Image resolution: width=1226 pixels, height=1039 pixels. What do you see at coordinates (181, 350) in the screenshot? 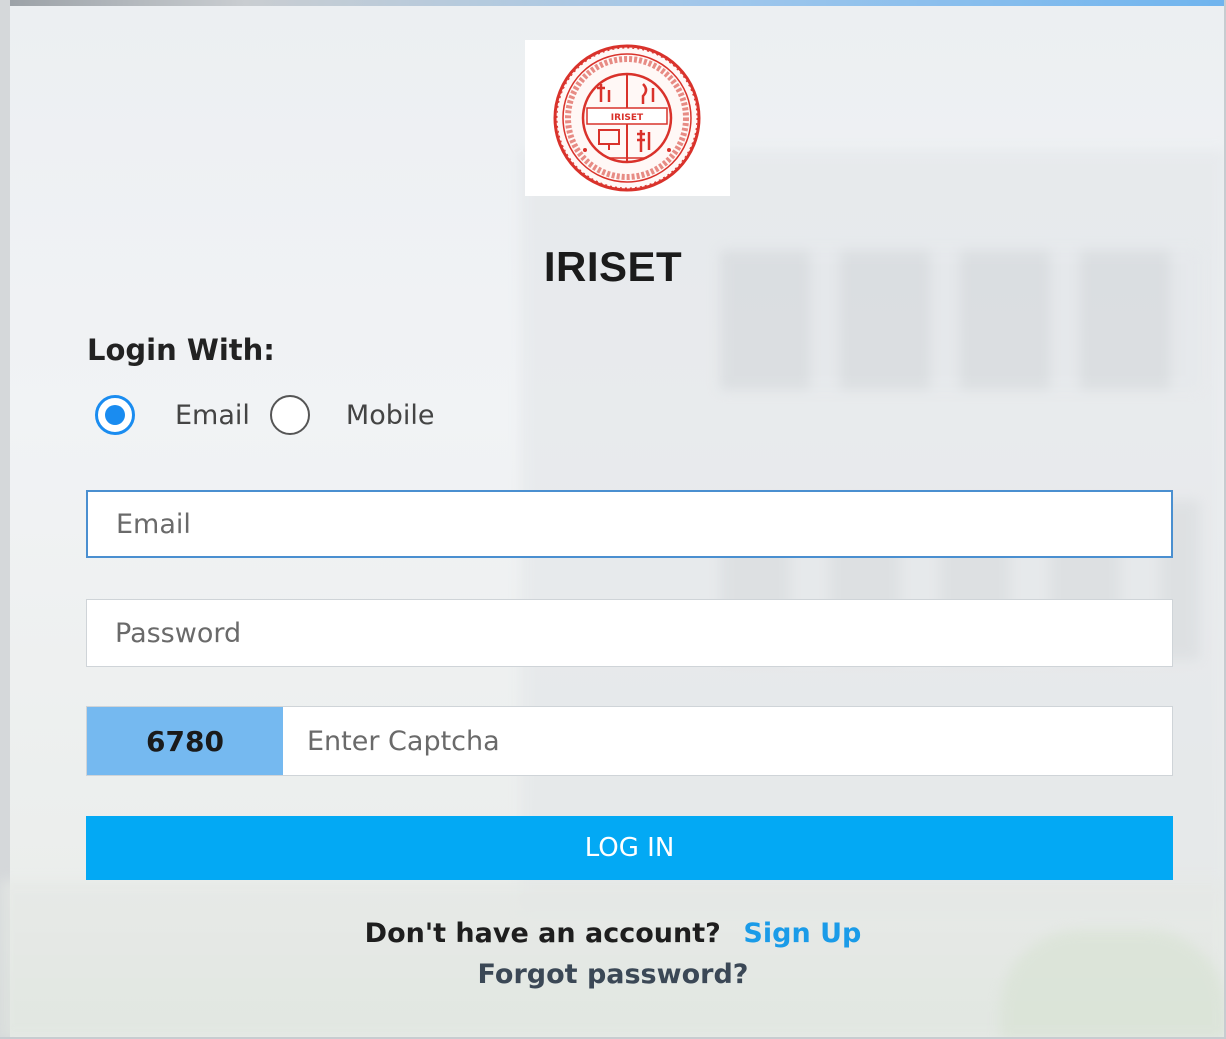
I see `login-with-label: Login With:` at bounding box center [181, 350].